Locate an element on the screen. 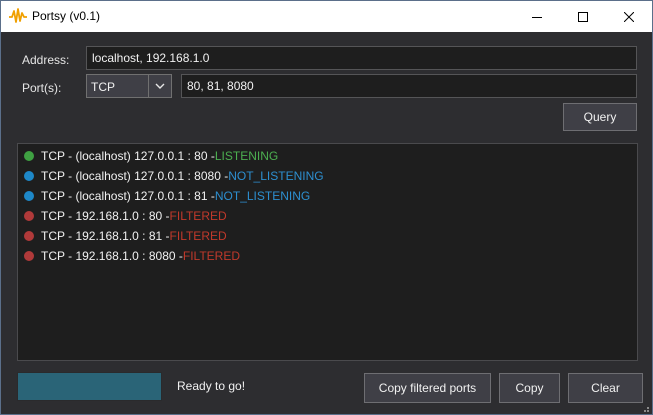  list-item: TCP - 192.168.1.0 : 81 - FILTERED is located at coordinates (125, 236).